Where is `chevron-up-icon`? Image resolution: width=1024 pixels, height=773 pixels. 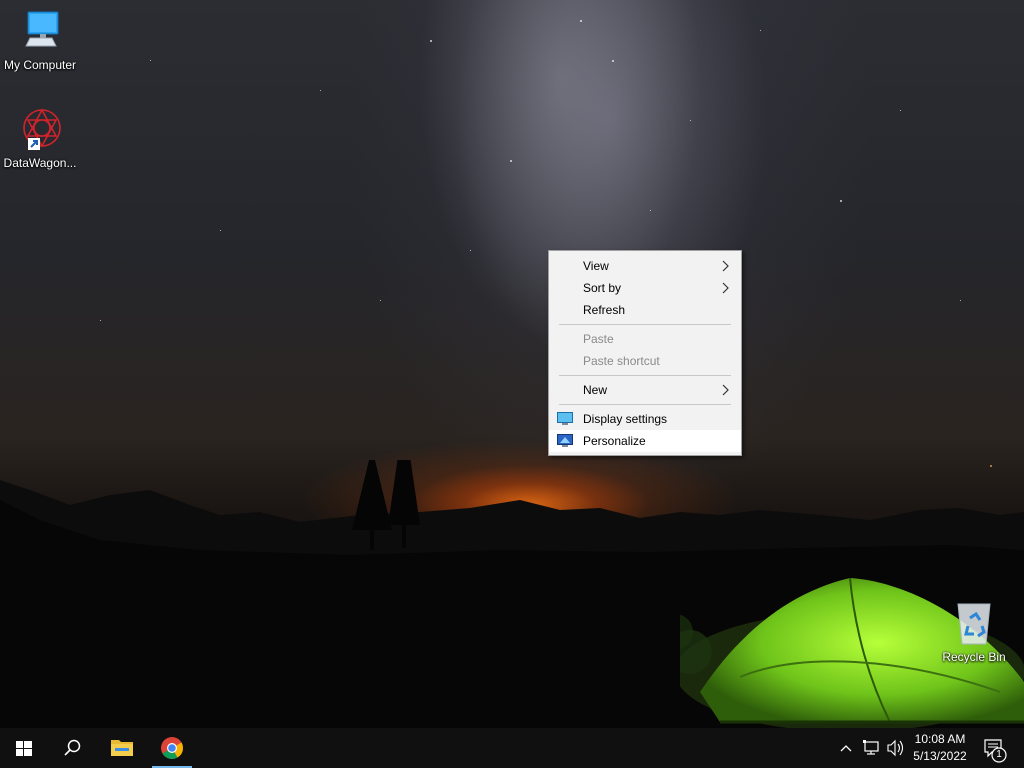 chevron-up-icon is located at coordinates (846, 748).